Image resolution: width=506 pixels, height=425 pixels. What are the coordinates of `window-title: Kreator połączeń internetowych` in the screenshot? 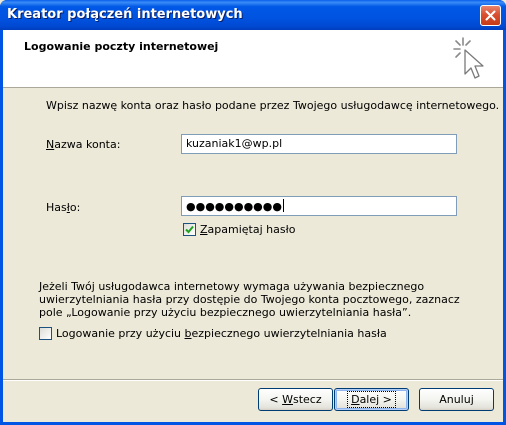 It's located at (125, 14).